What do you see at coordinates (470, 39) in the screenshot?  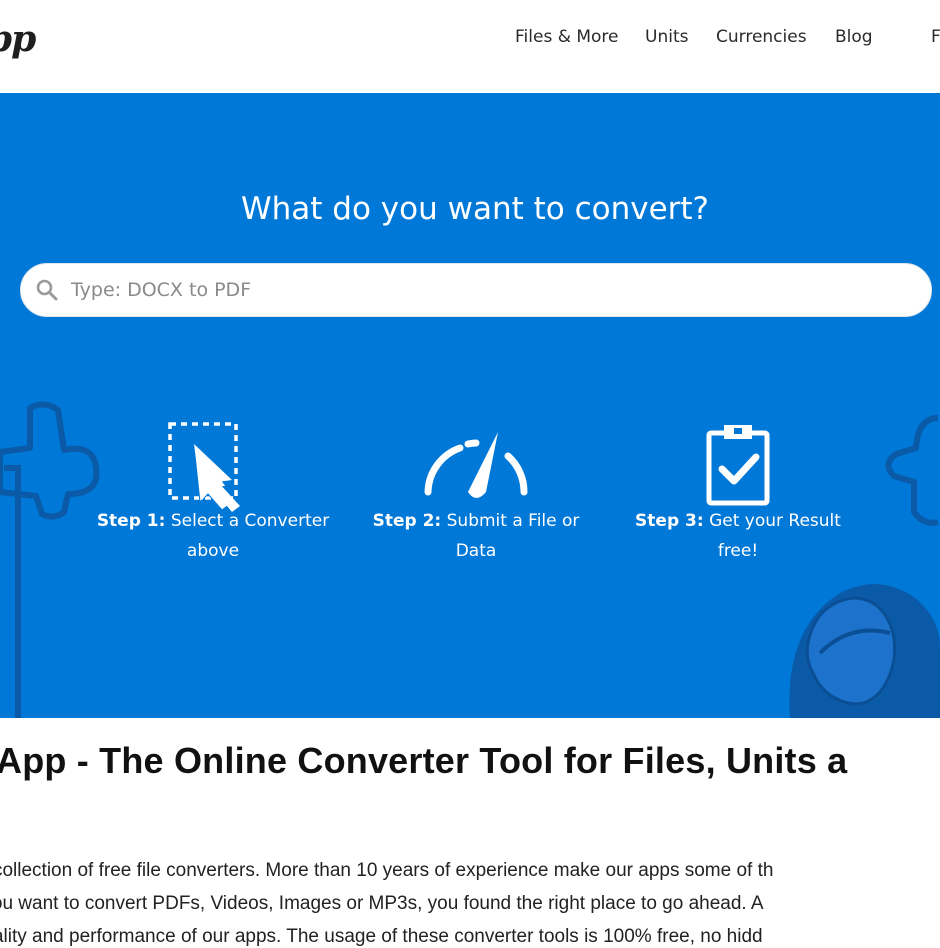 I see `main-nav: Files & More Units Currencies Blog F` at bounding box center [470, 39].